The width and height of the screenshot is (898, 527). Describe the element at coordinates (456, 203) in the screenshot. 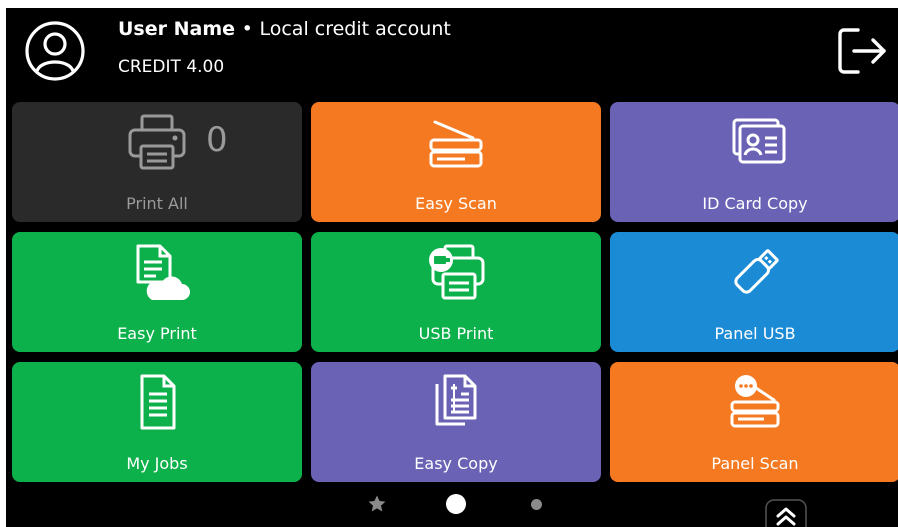

I see `tile-label: Easy Scan` at that location.